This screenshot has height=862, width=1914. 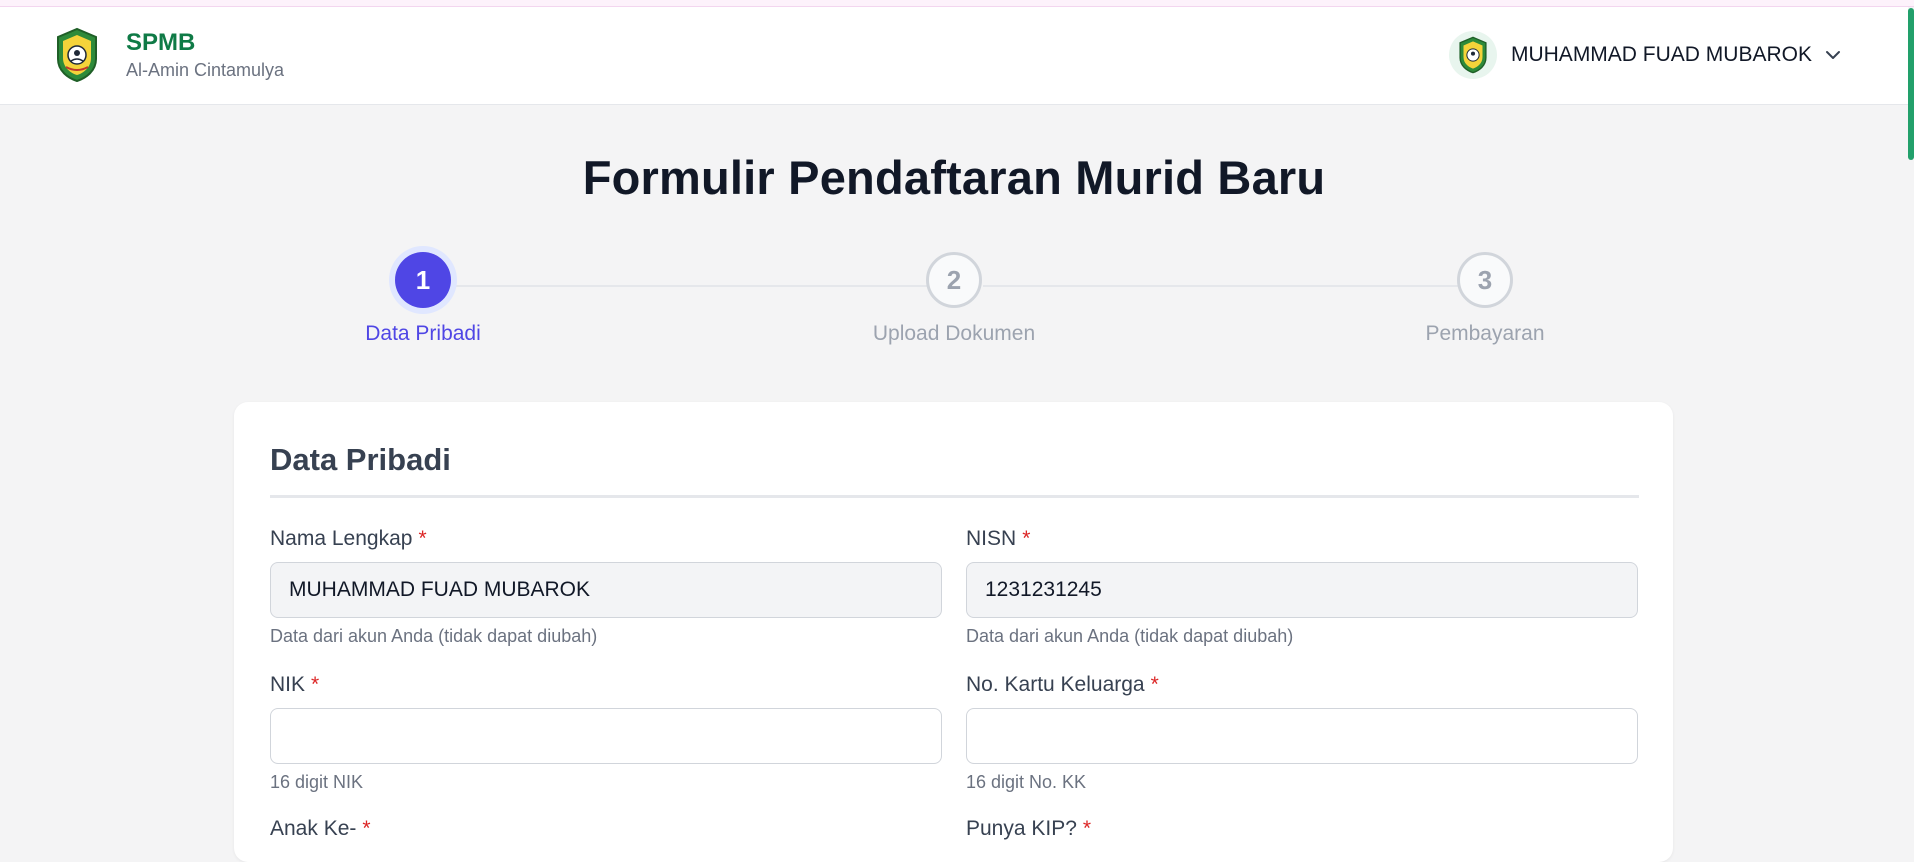 I want to click on chevron-down-icon, so click(x=1833, y=55).